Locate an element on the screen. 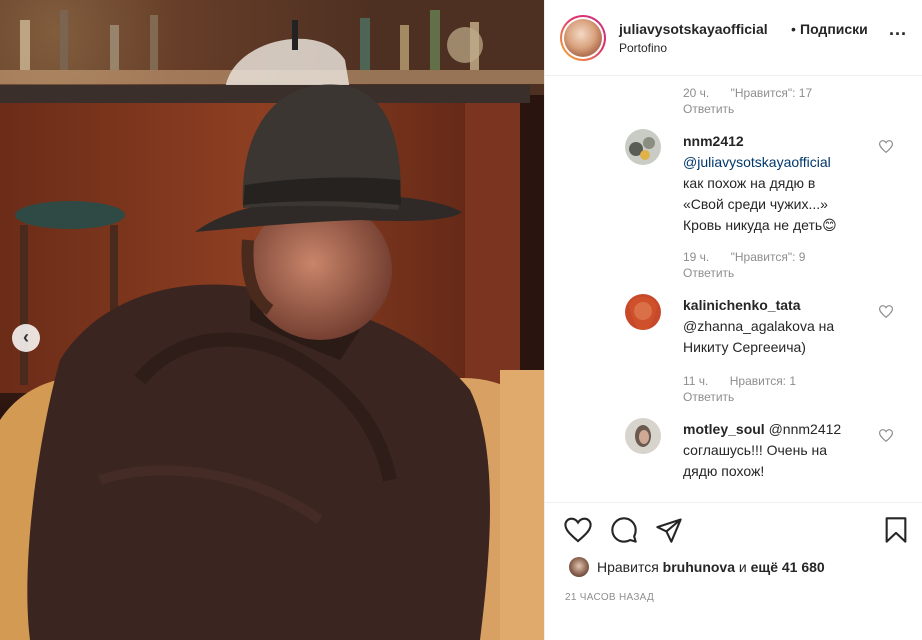 This screenshot has width=922, height=640. comment-likes-count: "Нравится": 17 is located at coordinates (772, 93).